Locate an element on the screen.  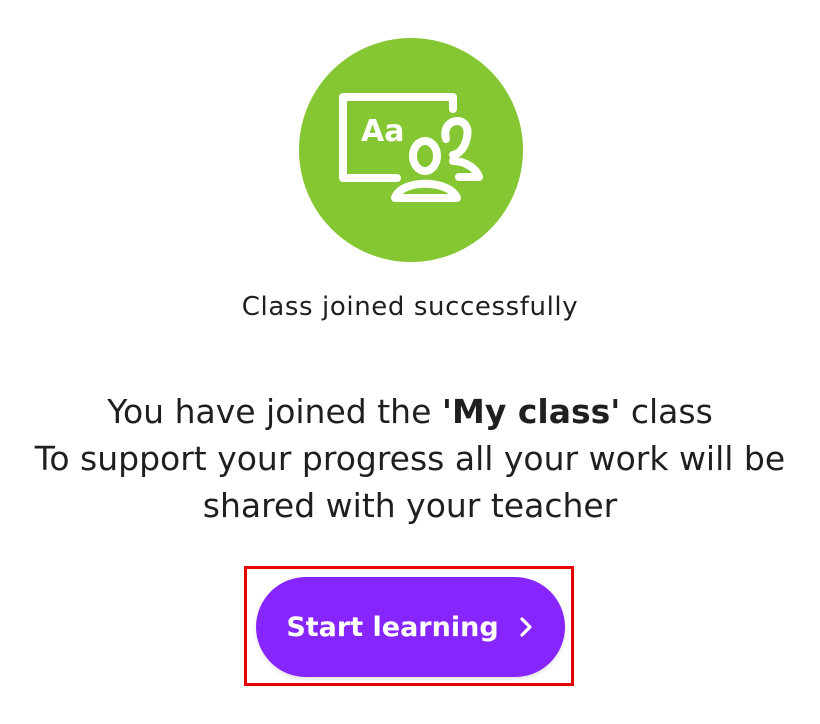
status-title: Class joined successfully is located at coordinates (410, 307).